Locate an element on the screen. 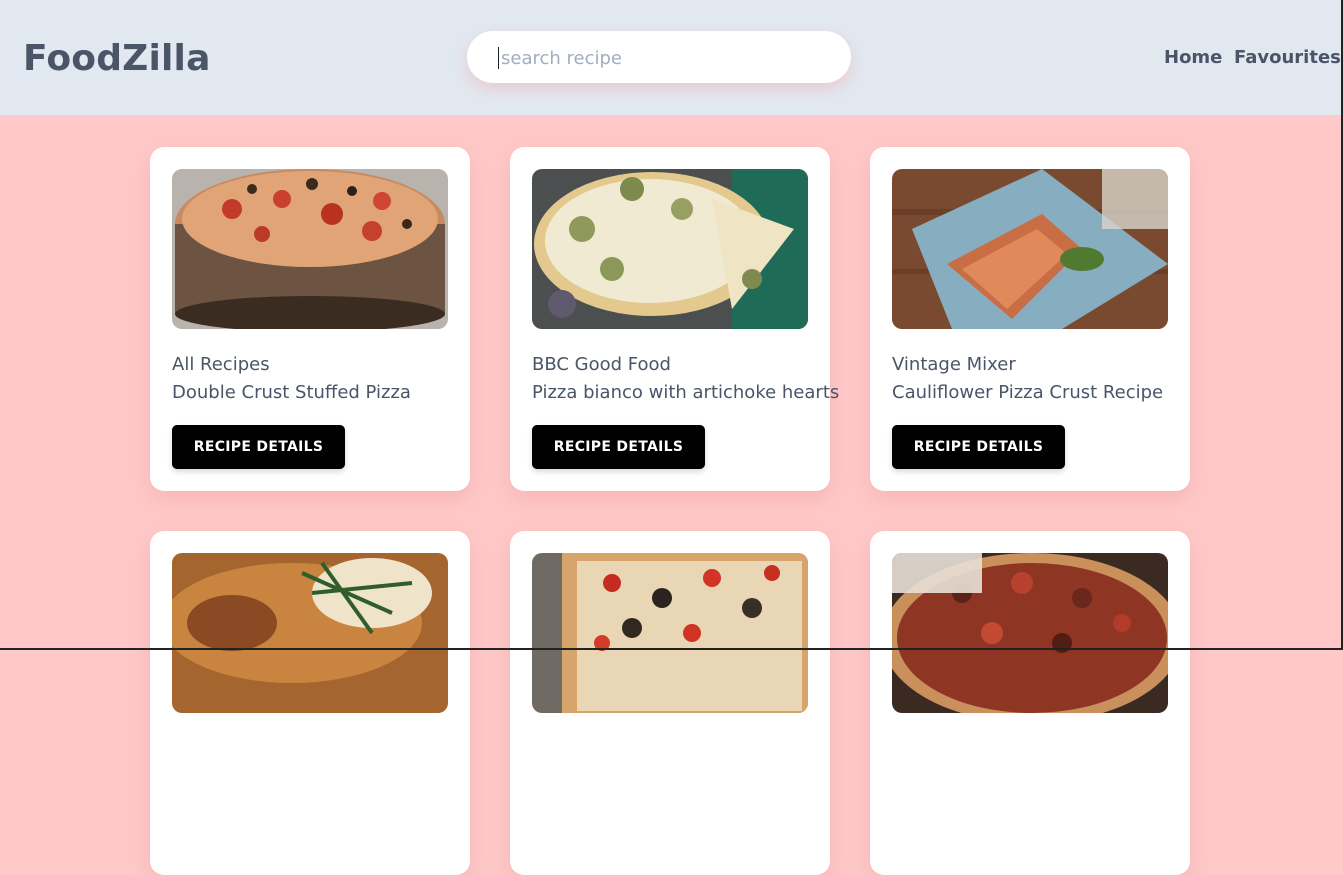  navbar: FoodZilla Home Favourites is located at coordinates (671, 57).